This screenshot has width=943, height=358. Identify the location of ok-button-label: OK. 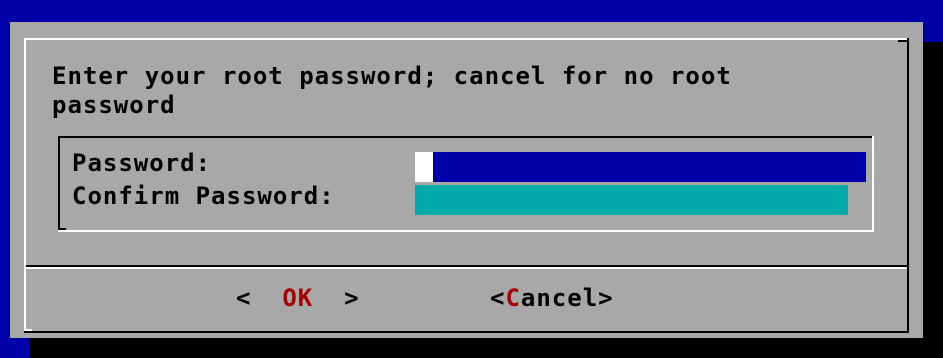
(298, 298).